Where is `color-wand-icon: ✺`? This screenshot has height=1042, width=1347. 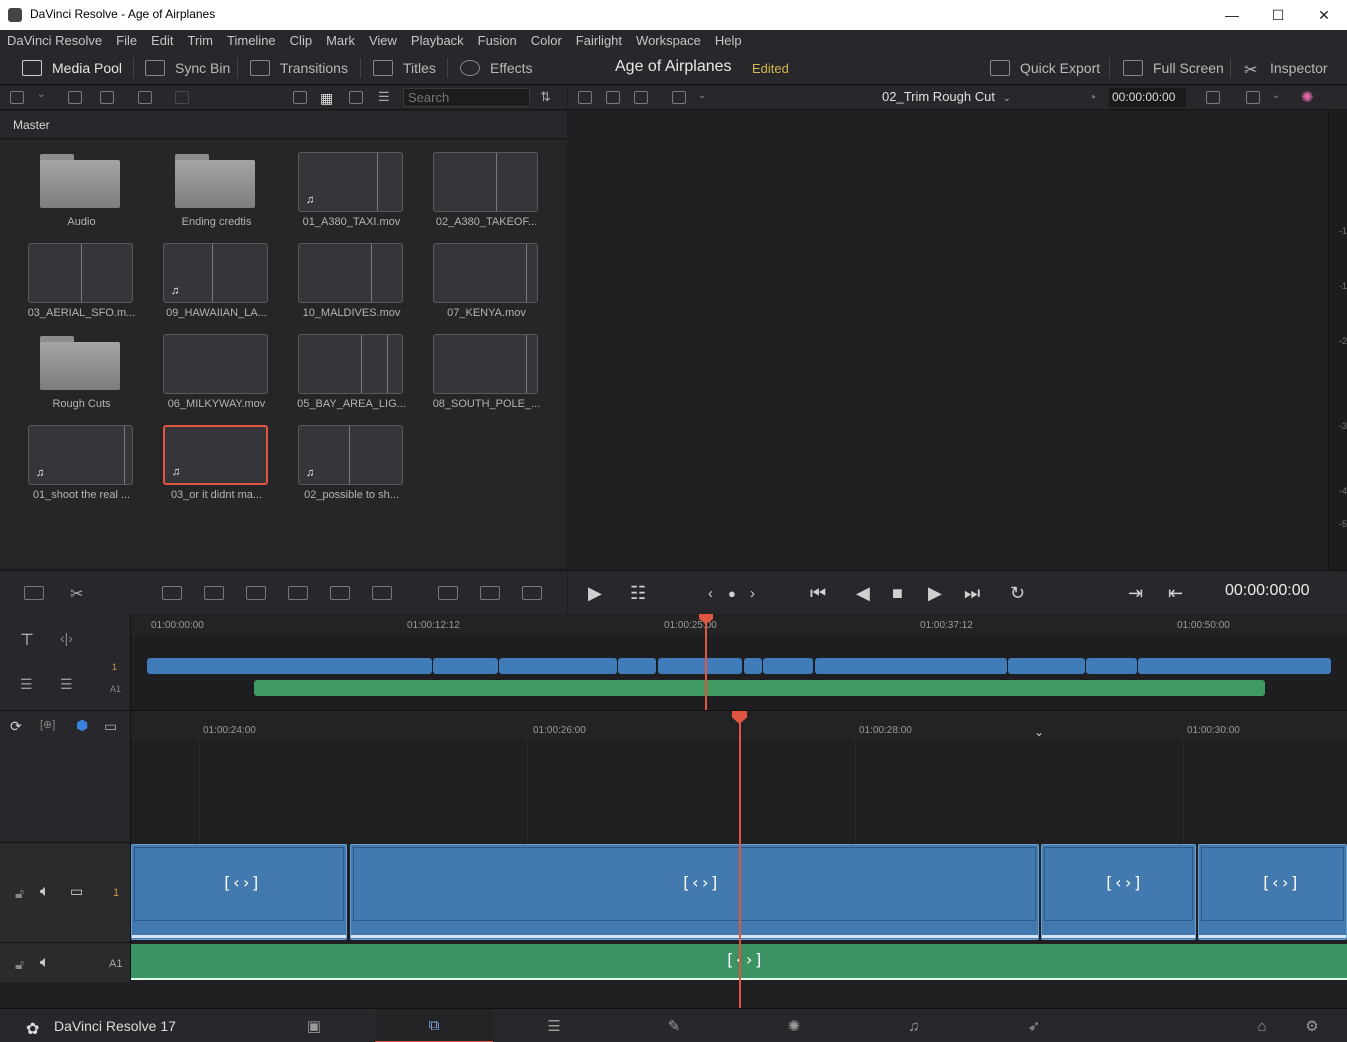 color-wand-icon: ✺ is located at coordinates (1307, 97).